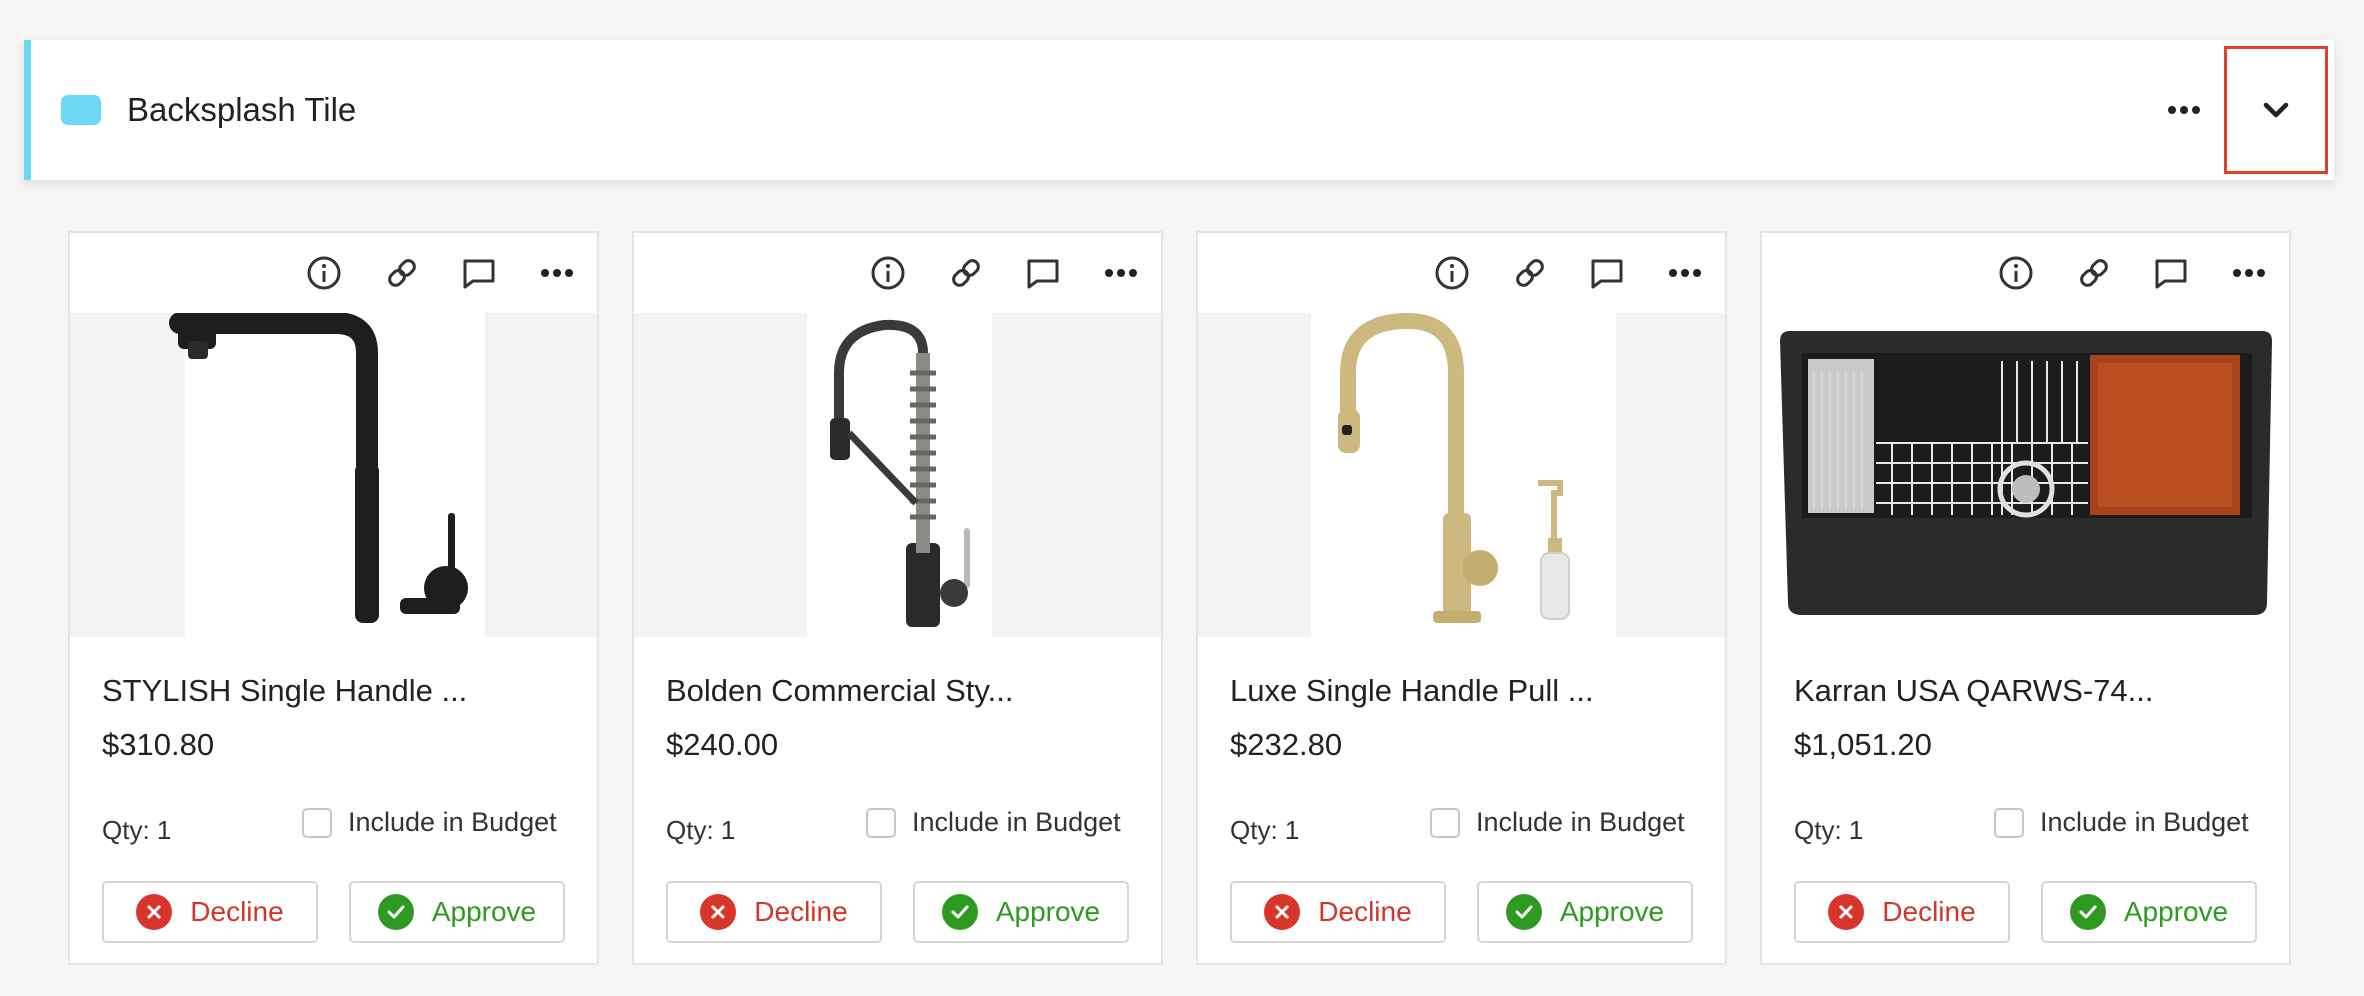 Image resolution: width=2364 pixels, height=996 pixels. I want to click on section-color-swatch, so click(81, 110).